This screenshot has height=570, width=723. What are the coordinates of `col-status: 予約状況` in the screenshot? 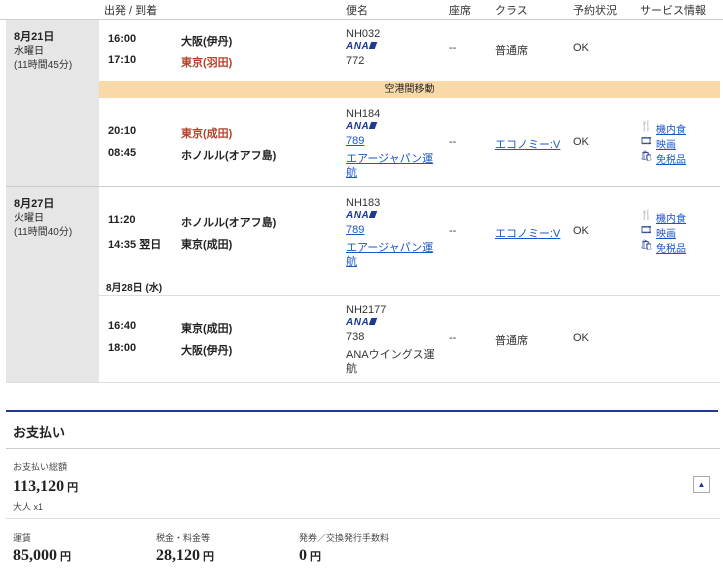 It's located at (595, 11).